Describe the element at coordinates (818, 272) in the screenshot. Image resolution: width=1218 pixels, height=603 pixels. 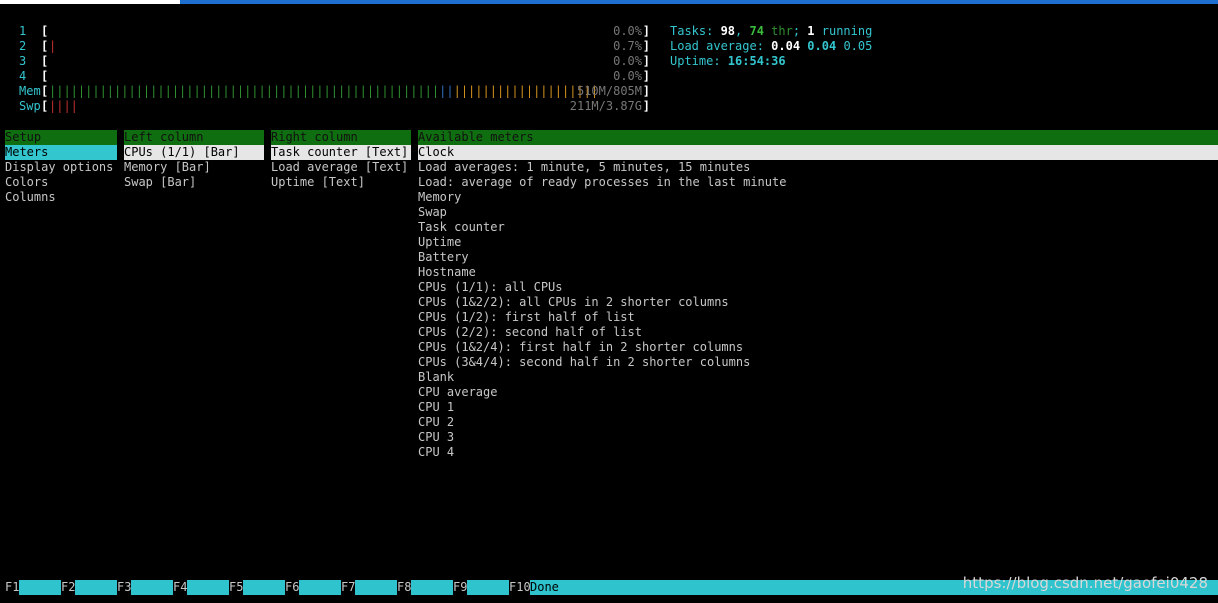
I see `available-meter-item: Hostname` at that location.